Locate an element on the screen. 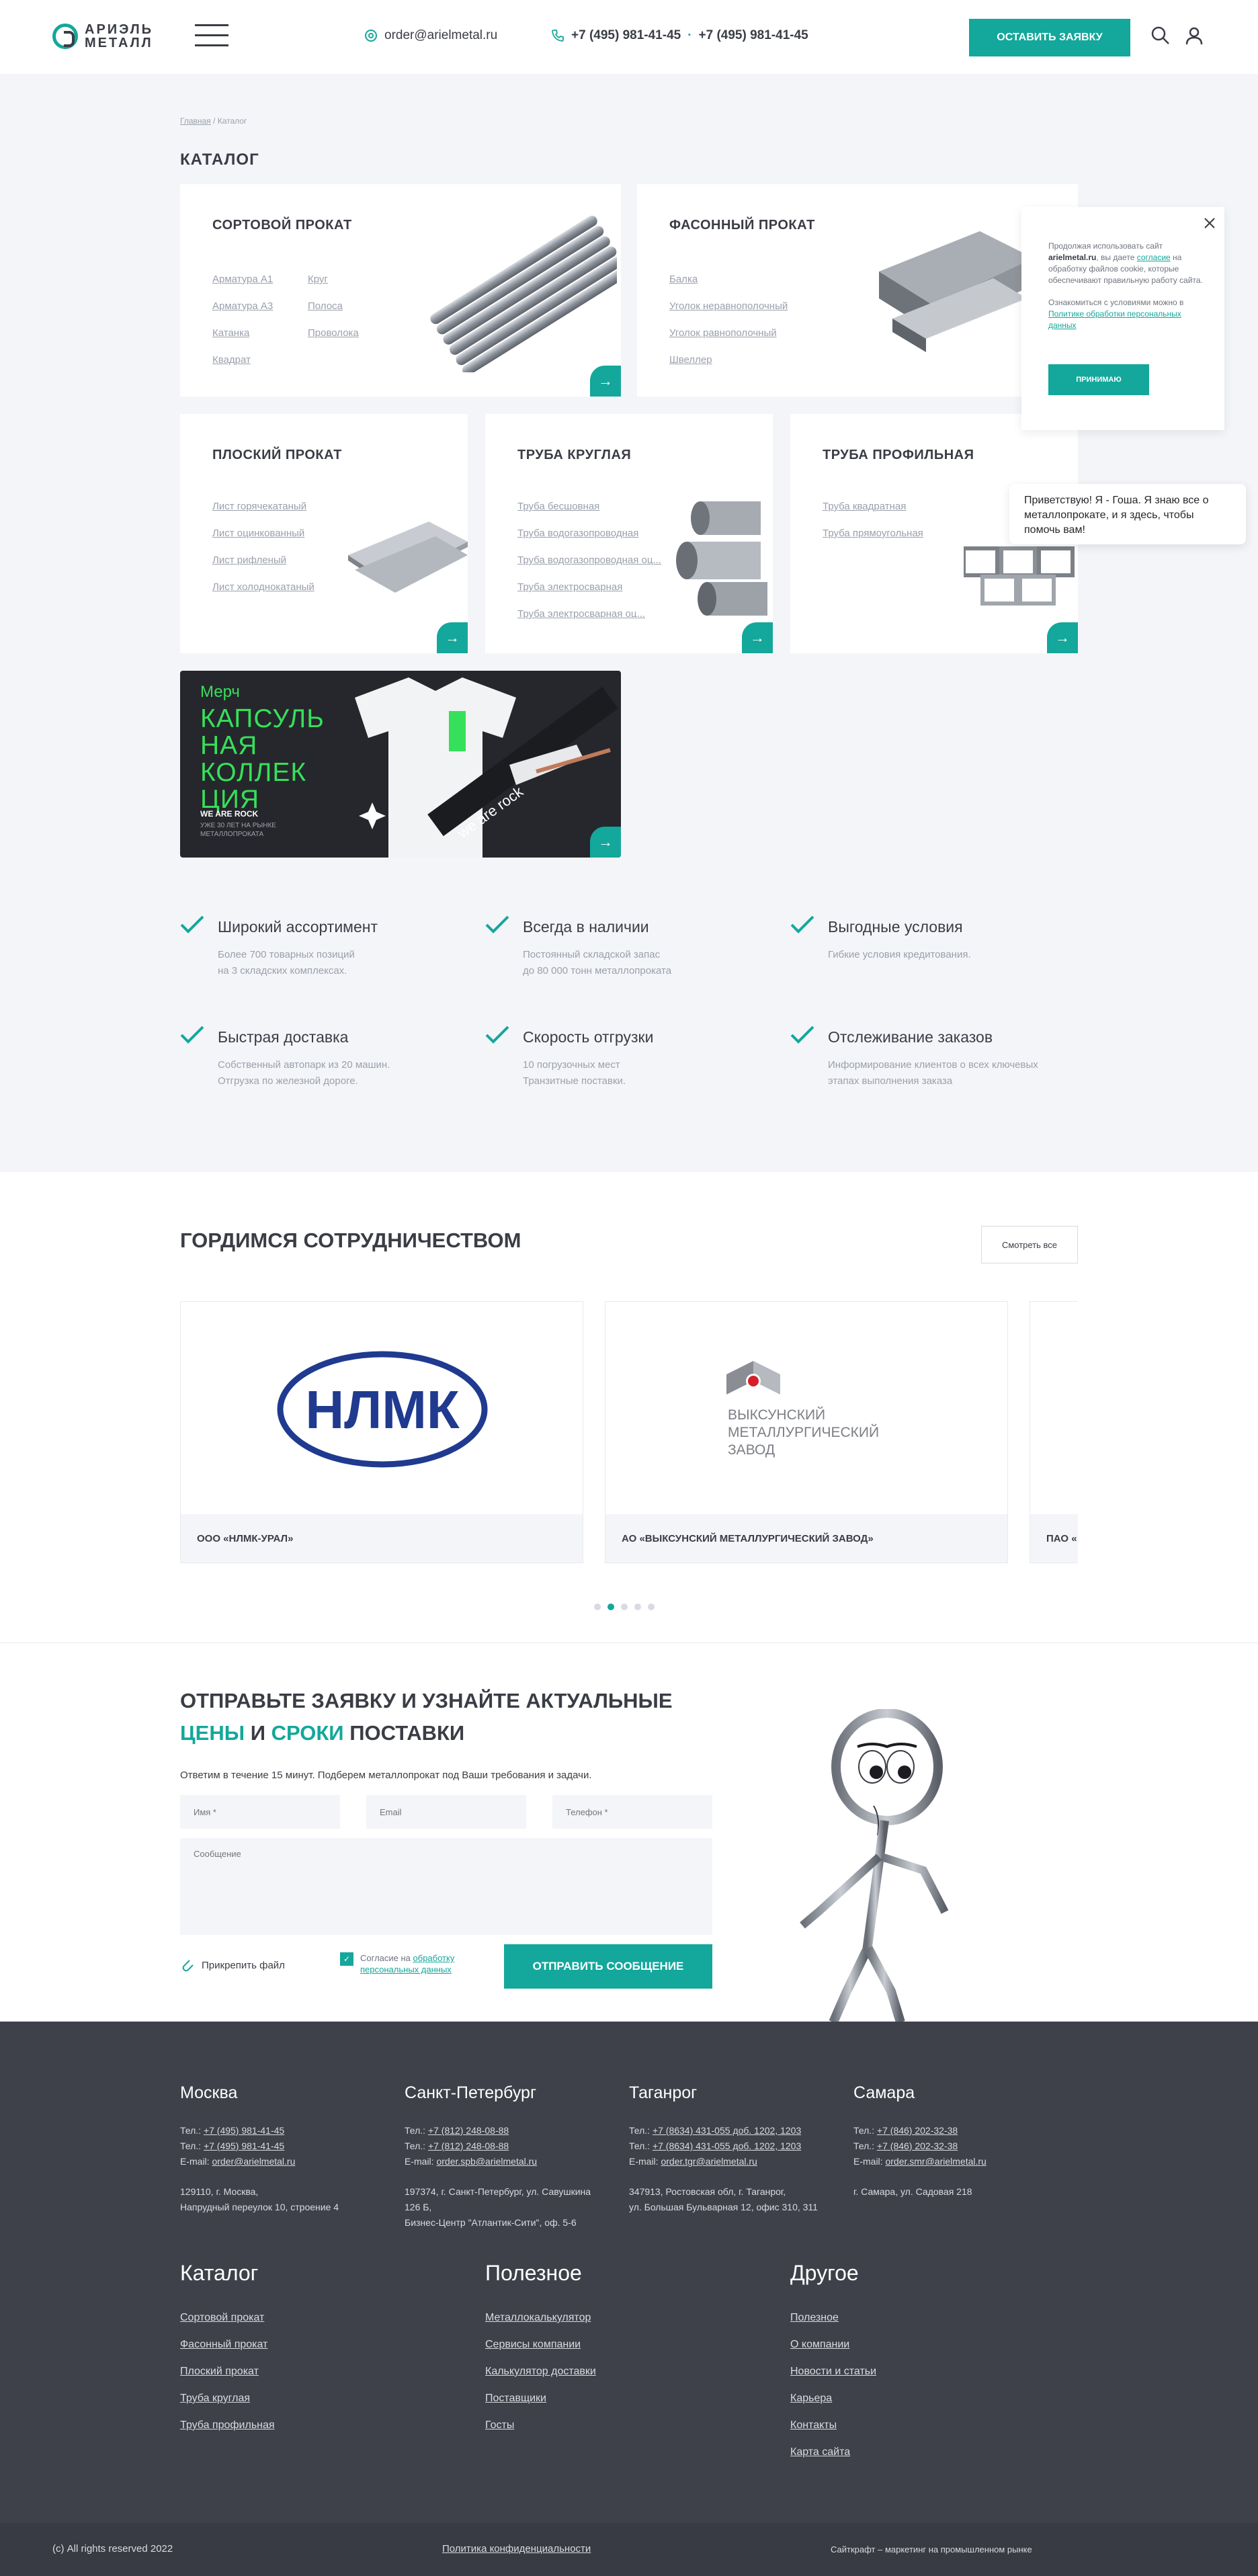 This screenshot has height=2576, width=1258. card-link: Круг is located at coordinates (334, 279).